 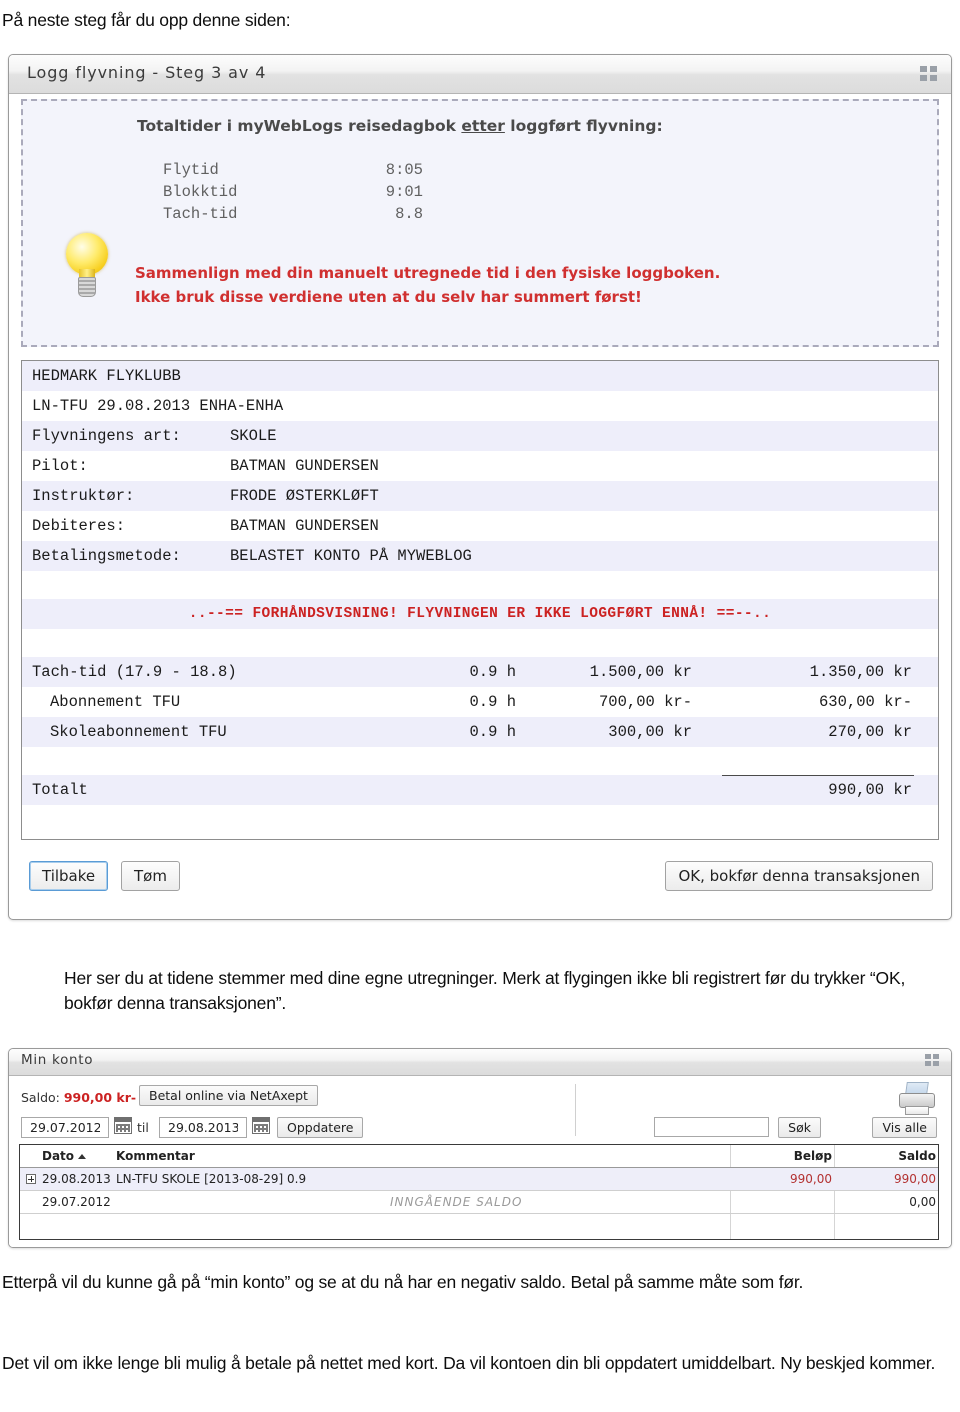 What do you see at coordinates (799, 876) in the screenshot?
I see `confirm-transaction-button: OK, bokfør denna transaksjonen` at bounding box center [799, 876].